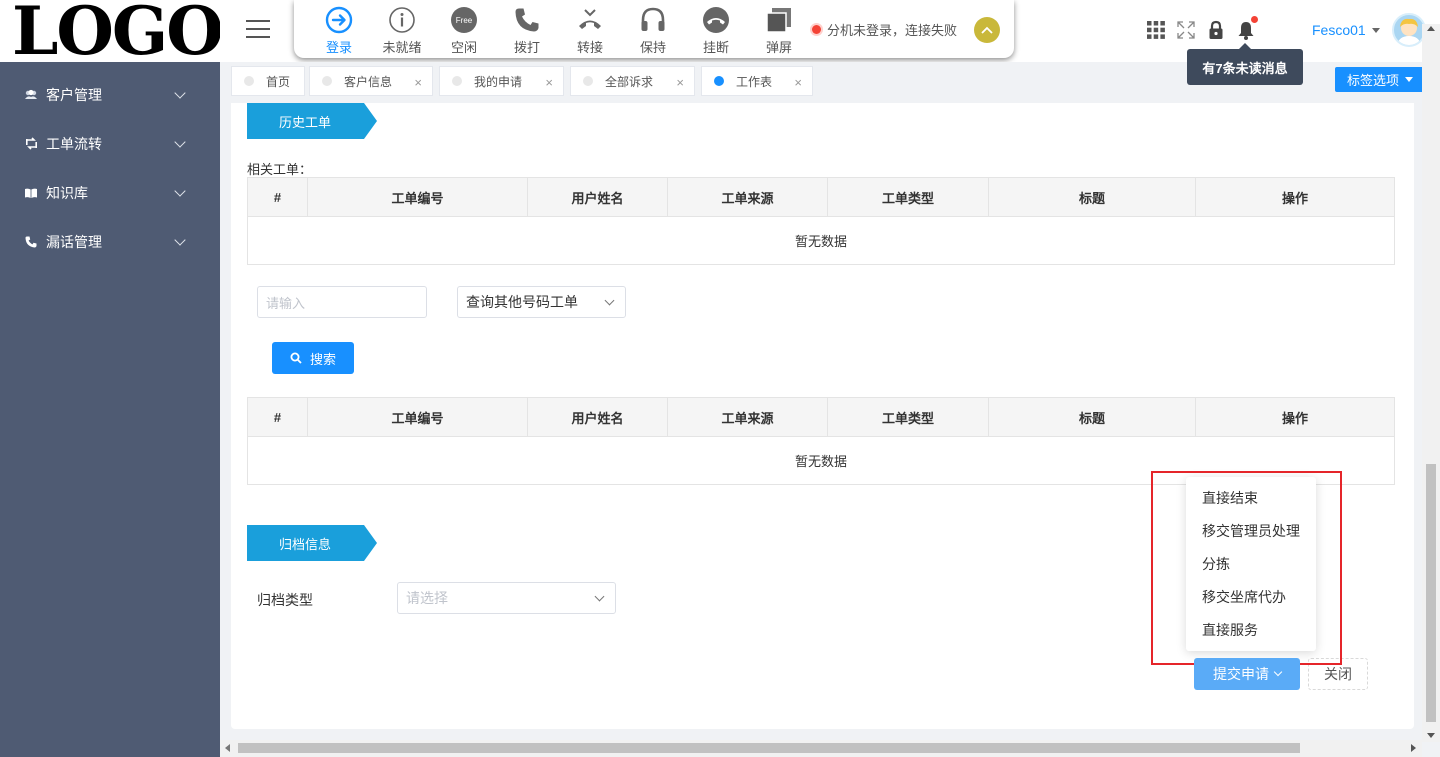 This screenshot has width=1440, height=757. I want to click on scroll-right-icon, so click(1413, 748).